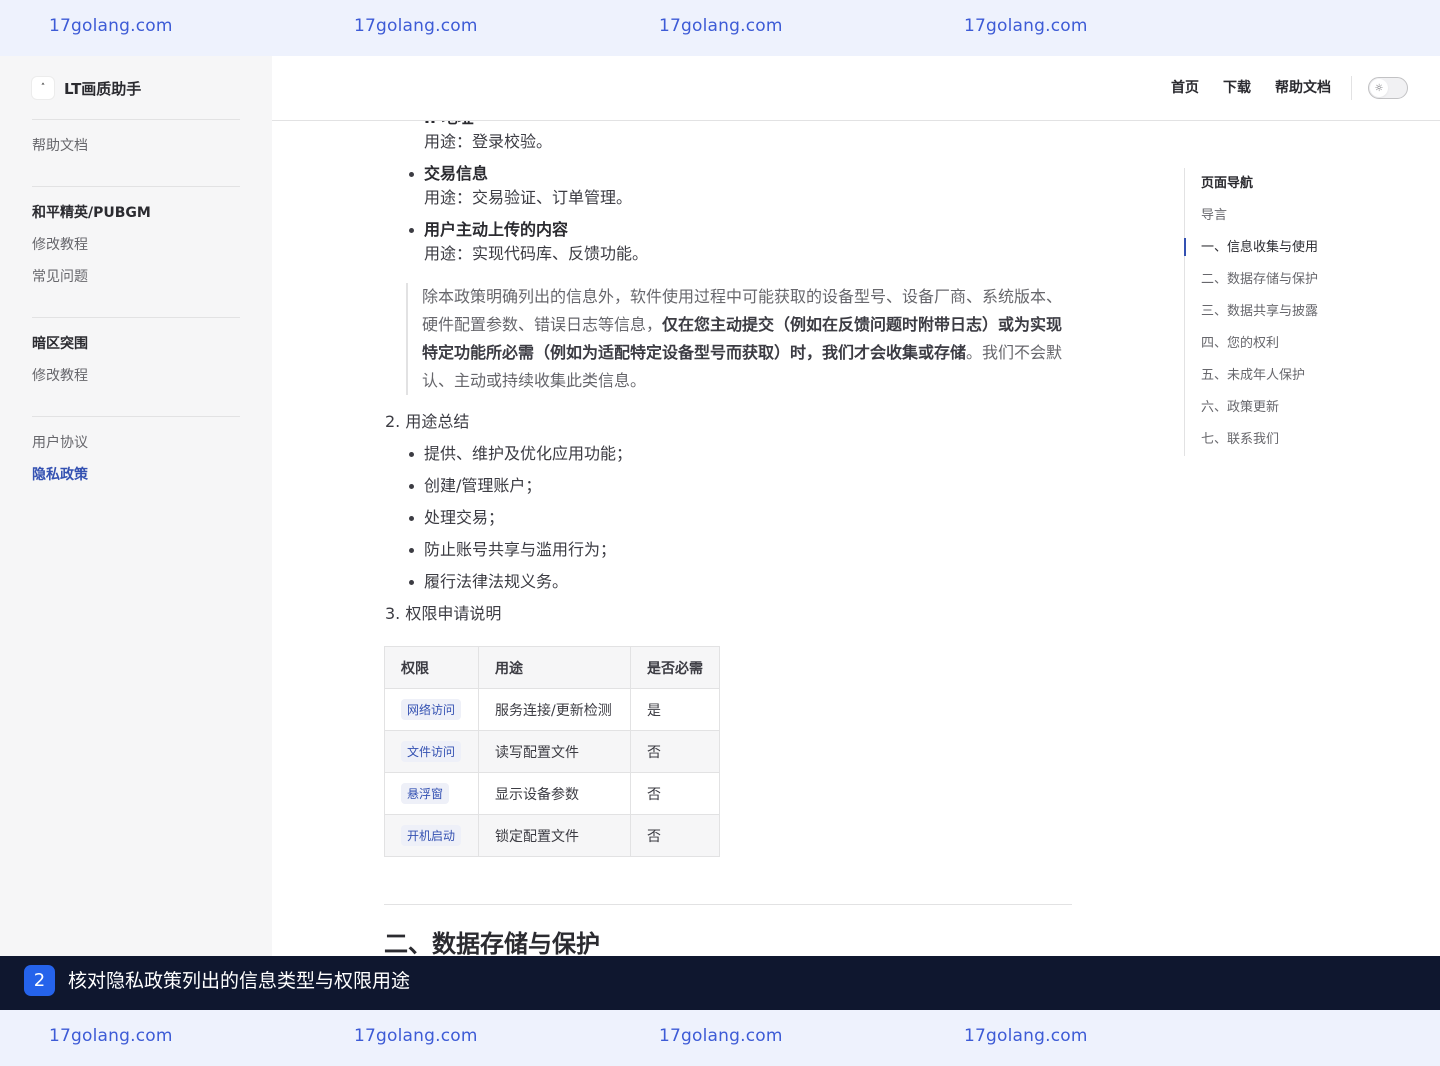 The width and height of the screenshot is (1440, 1066). Describe the element at coordinates (425, 793) in the screenshot. I see `permission-code: 悬浮窗` at that location.